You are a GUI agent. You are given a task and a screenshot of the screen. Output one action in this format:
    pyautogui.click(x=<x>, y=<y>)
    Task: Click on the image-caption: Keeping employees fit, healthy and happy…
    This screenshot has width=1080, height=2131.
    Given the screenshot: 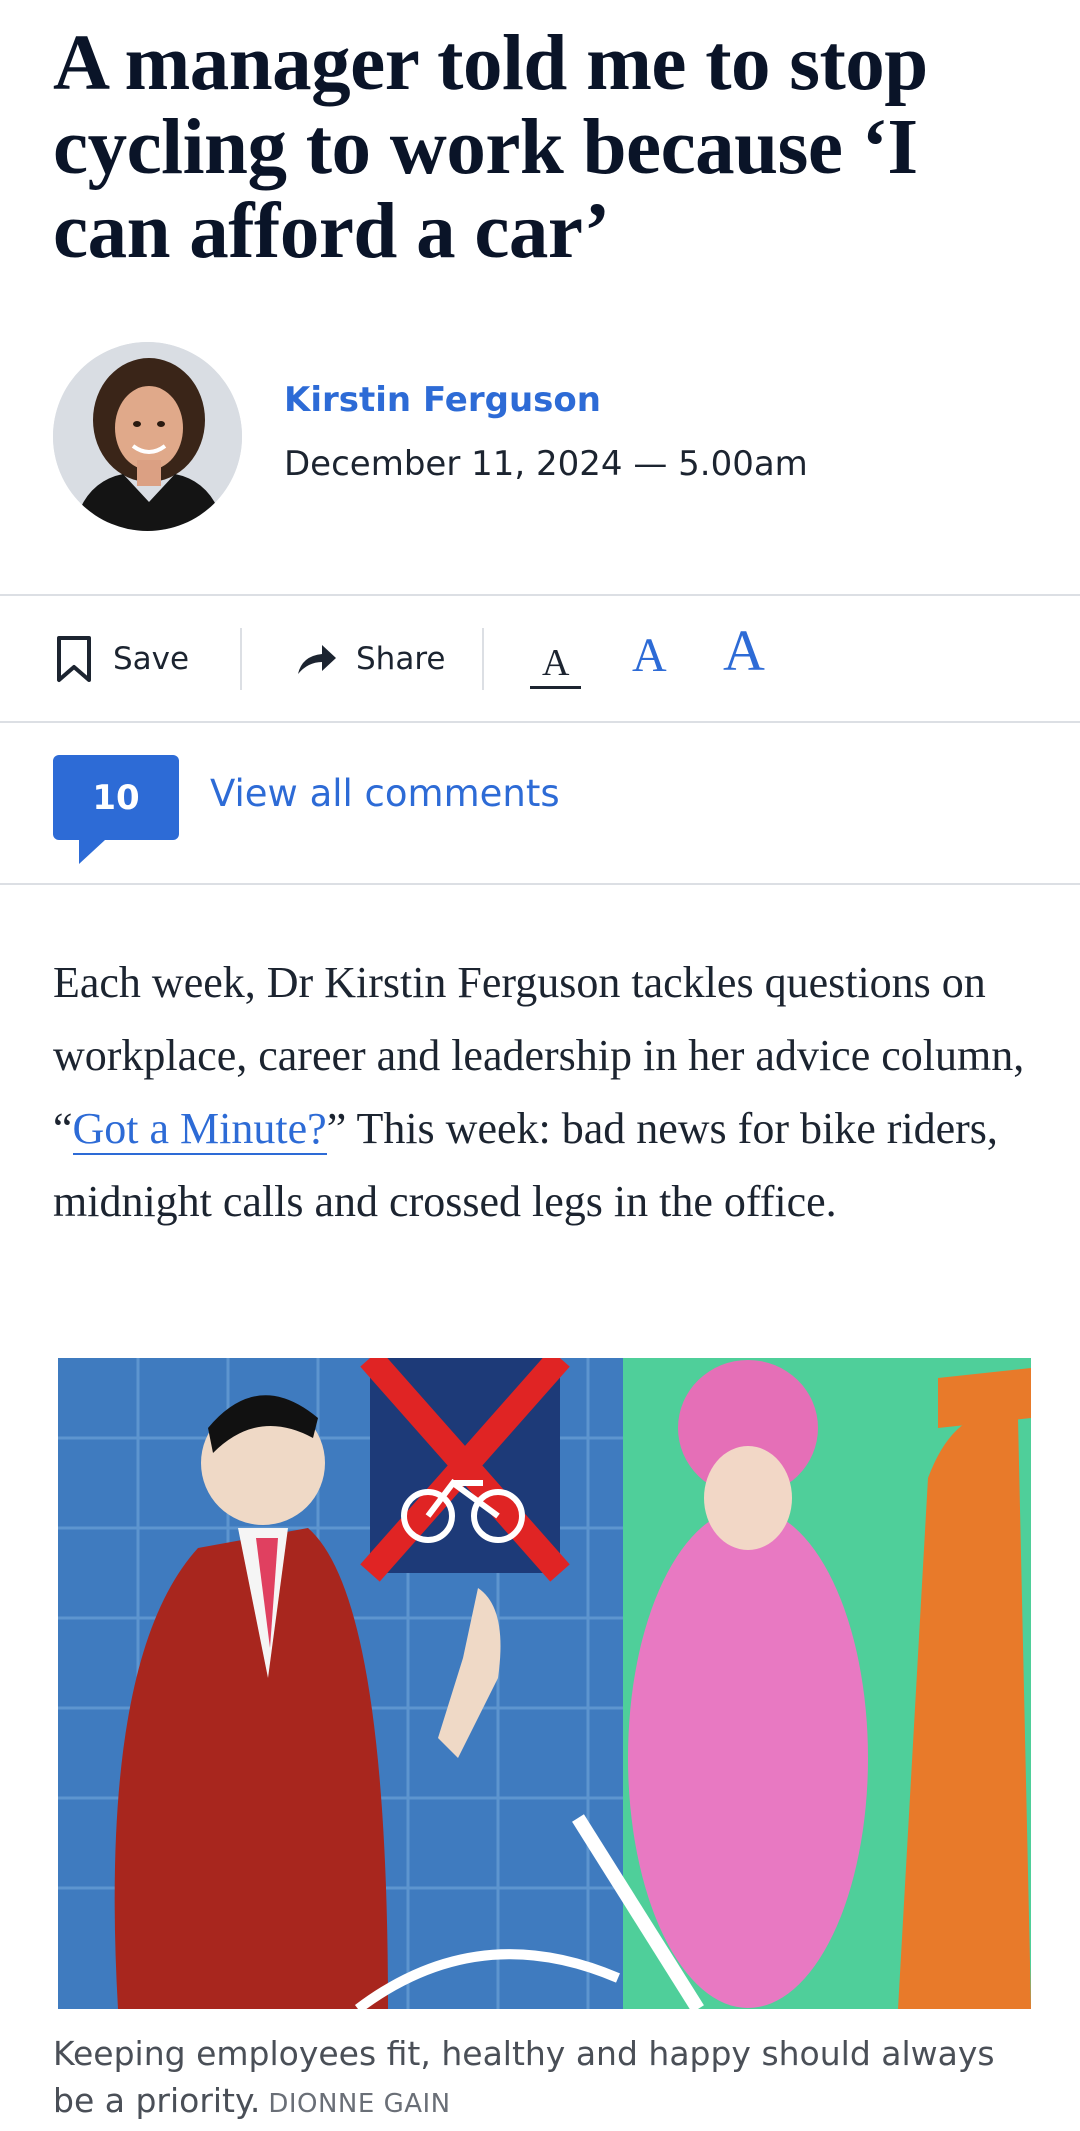 What is the action you would take?
    pyautogui.click(x=545, y=2079)
    